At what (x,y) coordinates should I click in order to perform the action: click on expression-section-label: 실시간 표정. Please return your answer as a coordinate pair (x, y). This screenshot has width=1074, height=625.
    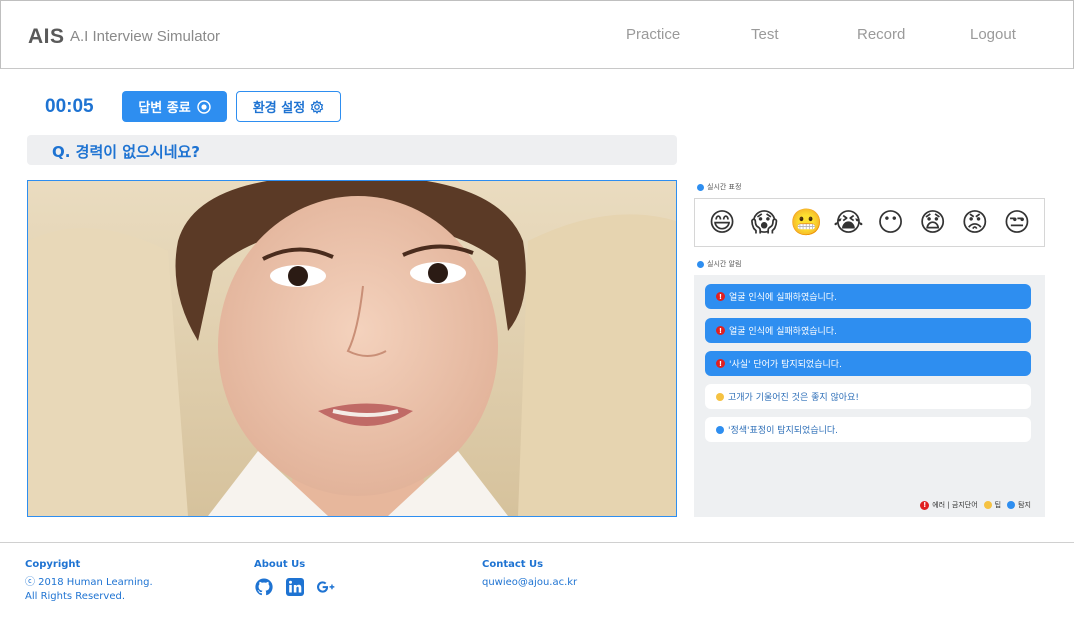
    Looking at the image, I should click on (719, 187).